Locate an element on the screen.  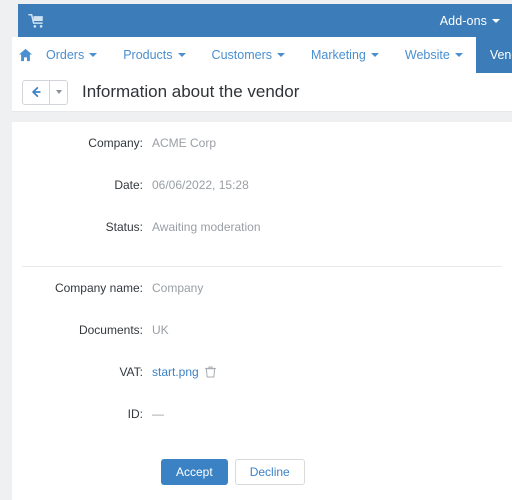
date-value: 06/06/2022, 15:28 is located at coordinates (200, 185).